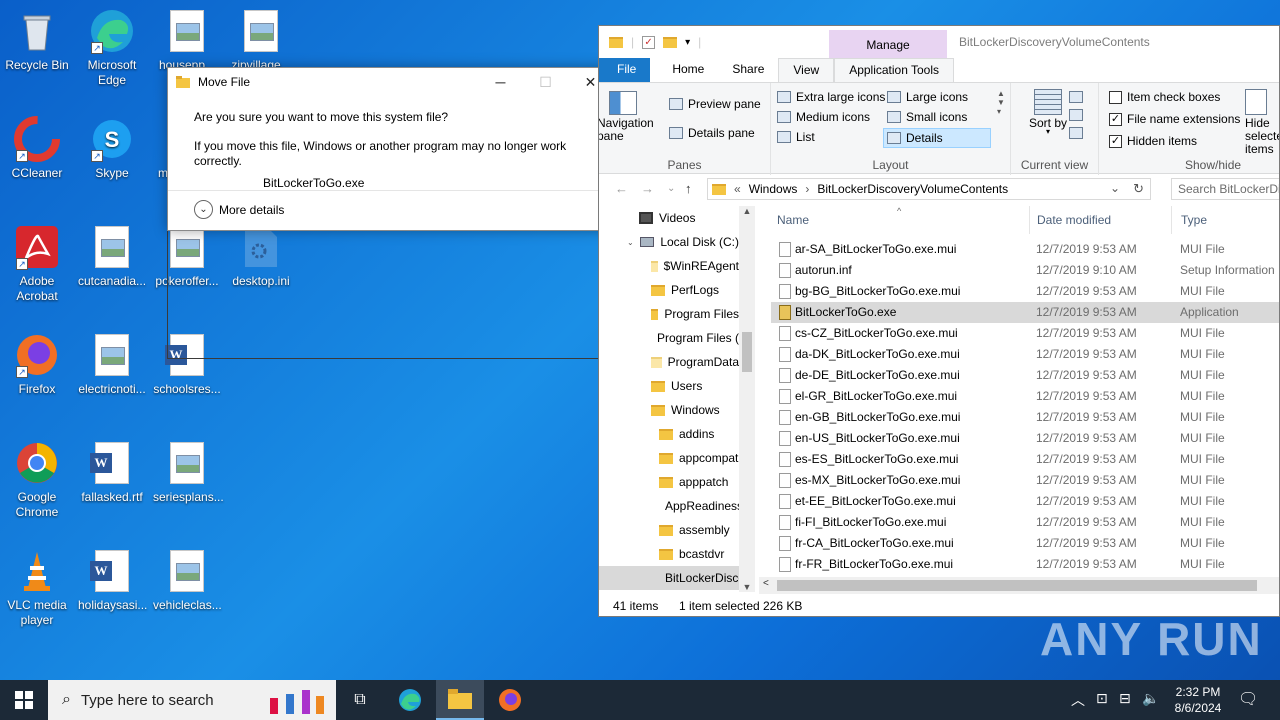 This screenshot has height=720, width=1280. Describe the element at coordinates (239, 209) in the screenshot. I see `more-details-button: ⌄ More details` at that location.